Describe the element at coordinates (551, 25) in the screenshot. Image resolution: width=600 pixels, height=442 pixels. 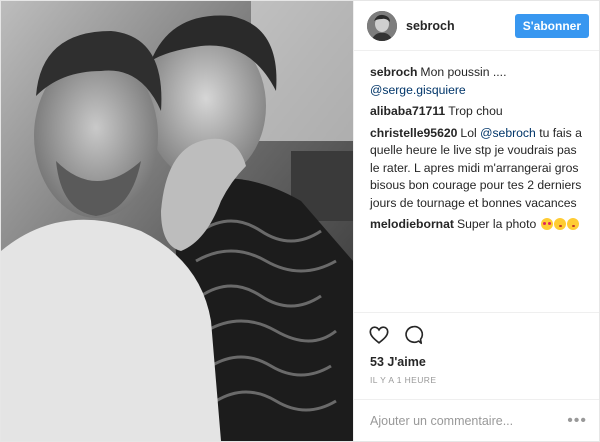
I see `follow-button: S'abonner` at that location.